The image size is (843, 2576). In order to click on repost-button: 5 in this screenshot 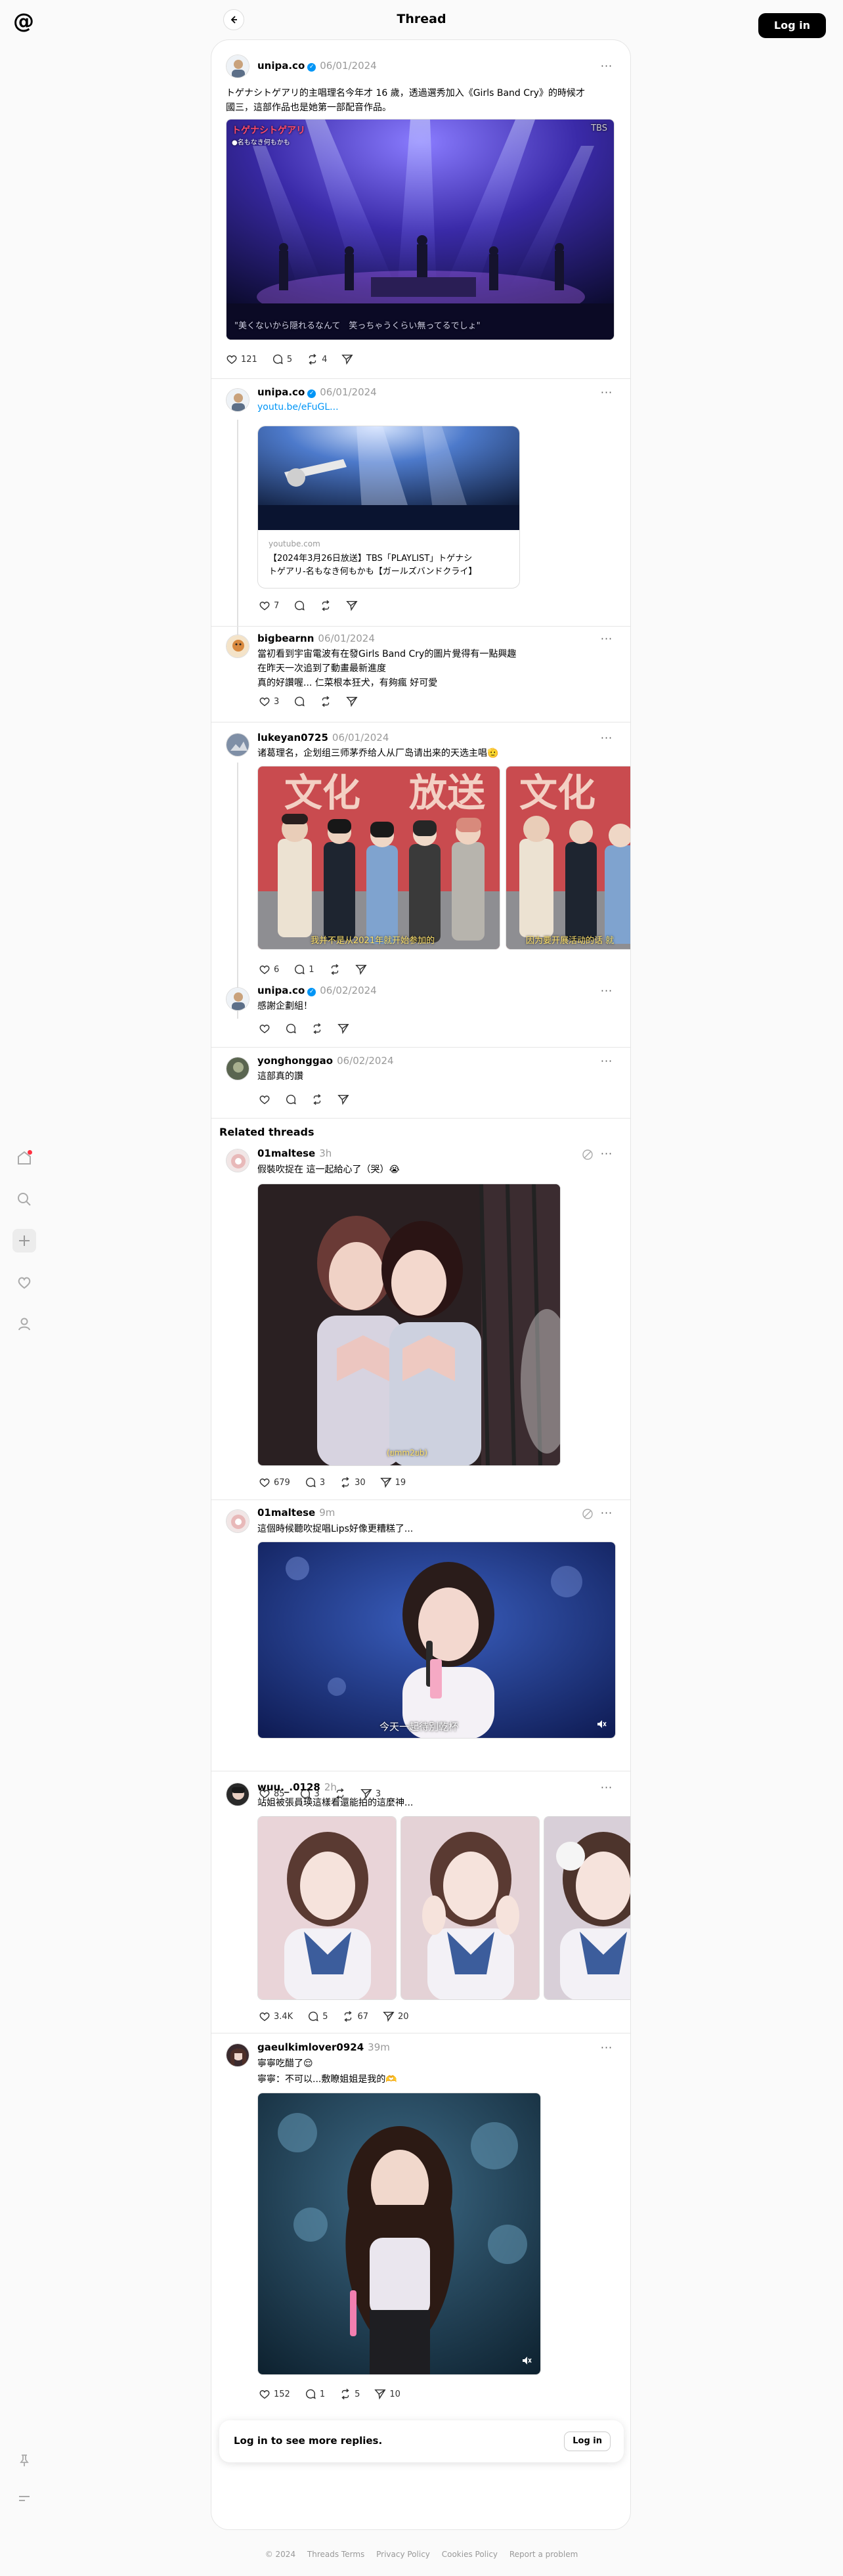, I will do `click(349, 2394)`.